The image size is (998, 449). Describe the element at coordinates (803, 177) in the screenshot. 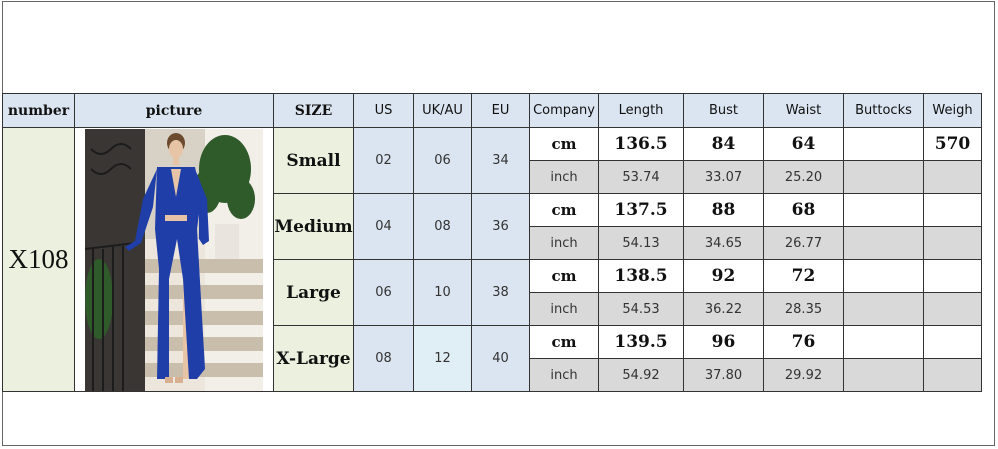

I see `waist-inch: 25.20` at that location.